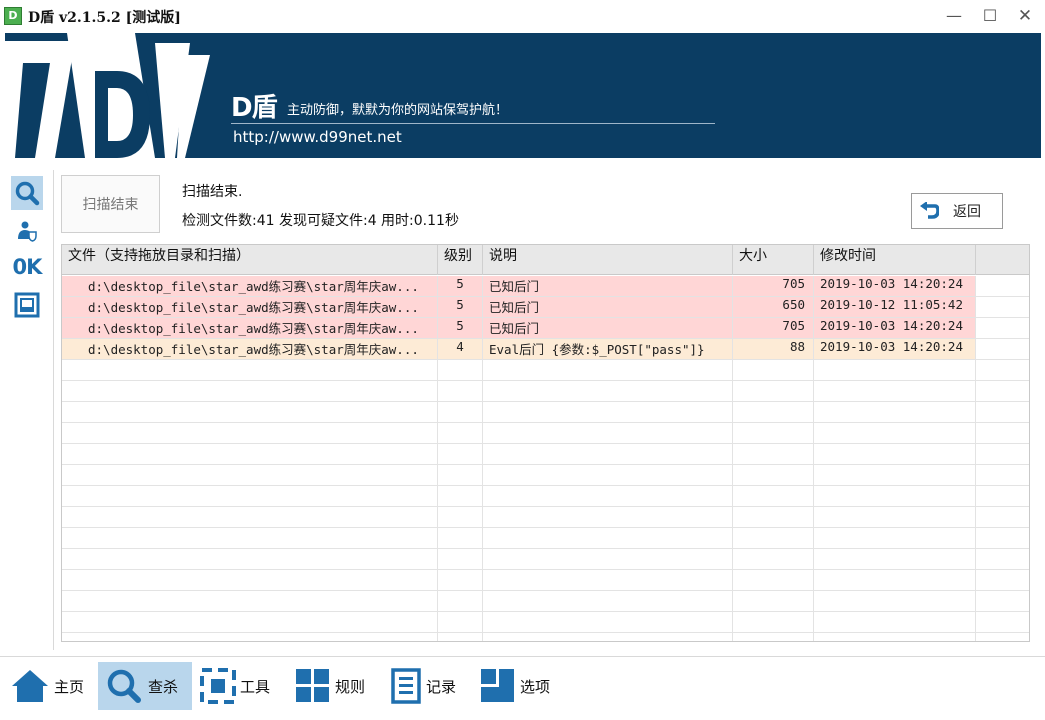  I want to click on toolbar-tools-button: 工具, so click(240, 686).